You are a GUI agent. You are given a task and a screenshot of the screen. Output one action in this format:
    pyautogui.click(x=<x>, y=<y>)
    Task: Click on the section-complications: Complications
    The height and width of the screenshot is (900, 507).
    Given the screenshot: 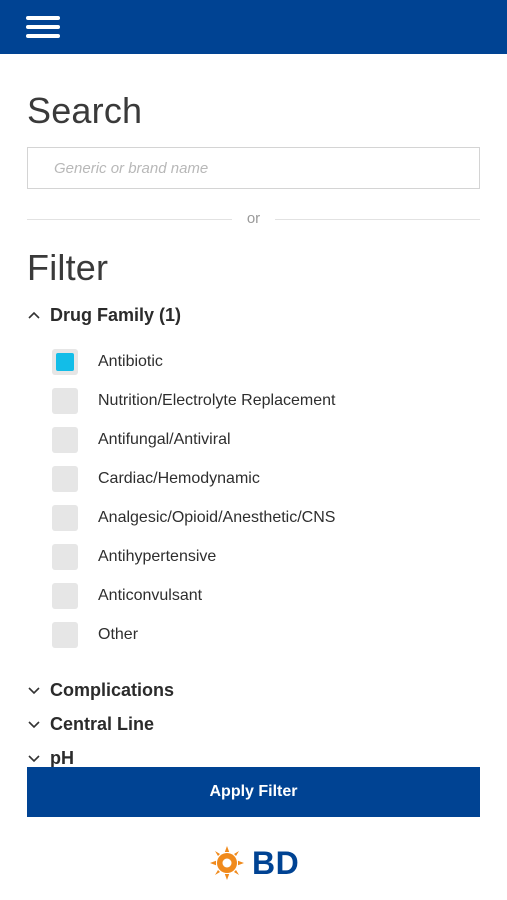 What is the action you would take?
    pyautogui.click(x=100, y=690)
    